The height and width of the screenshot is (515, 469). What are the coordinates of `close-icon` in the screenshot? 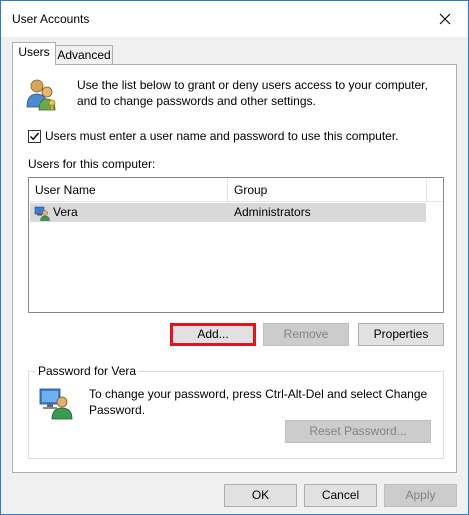 It's located at (445, 19).